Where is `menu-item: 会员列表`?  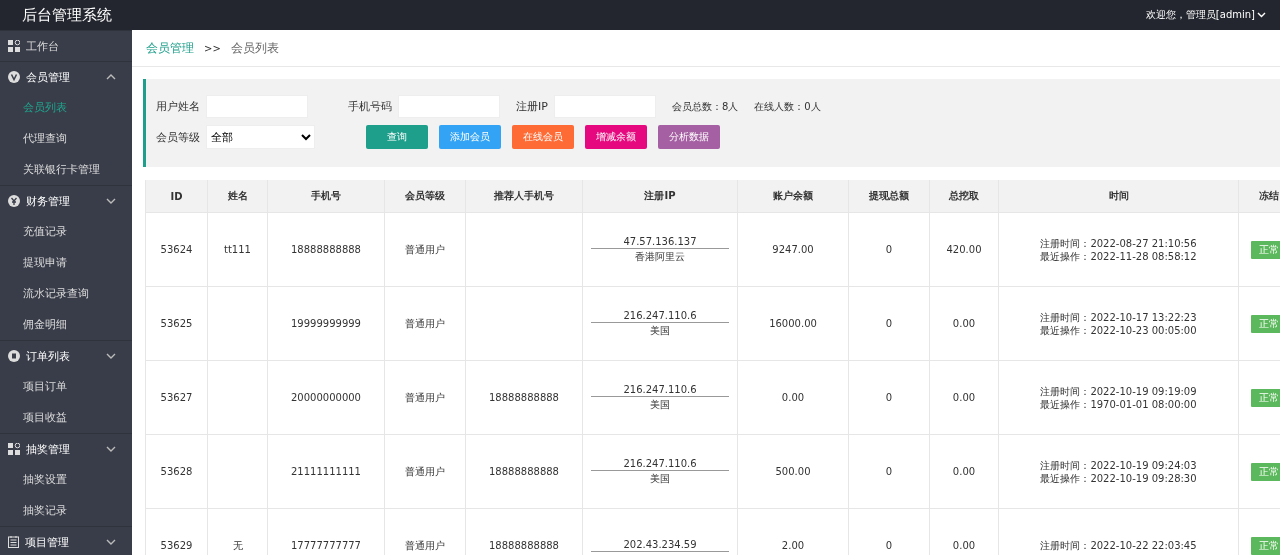 menu-item: 会员列表 is located at coordinates (66, 107).